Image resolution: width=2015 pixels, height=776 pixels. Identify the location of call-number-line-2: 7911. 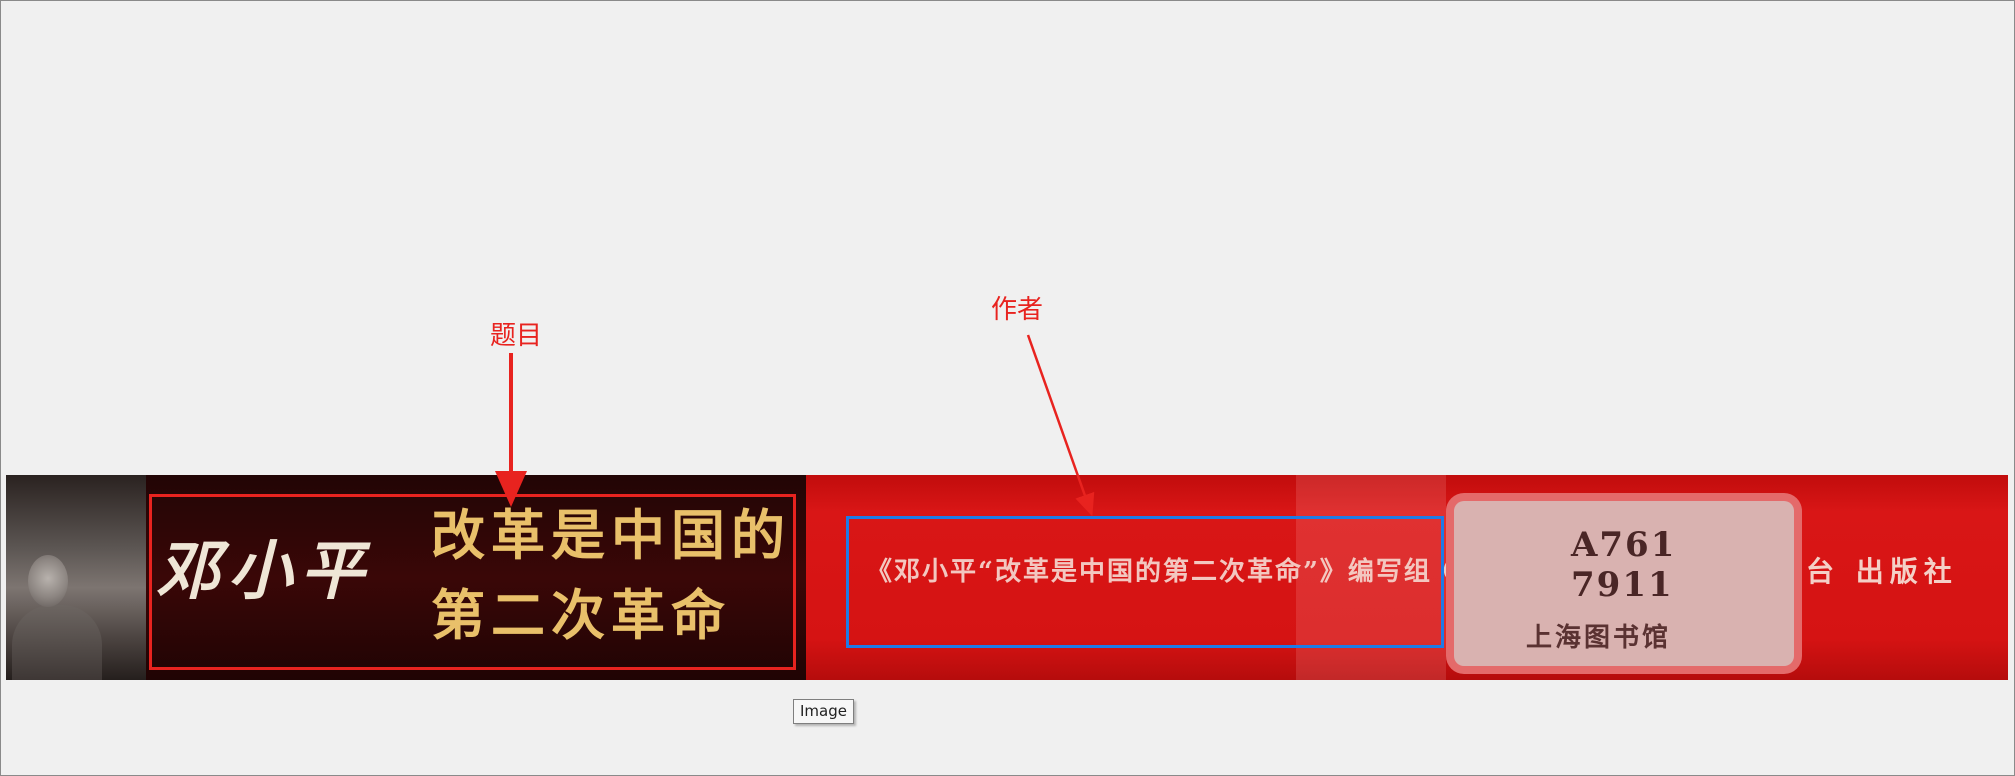
(1622, 585).